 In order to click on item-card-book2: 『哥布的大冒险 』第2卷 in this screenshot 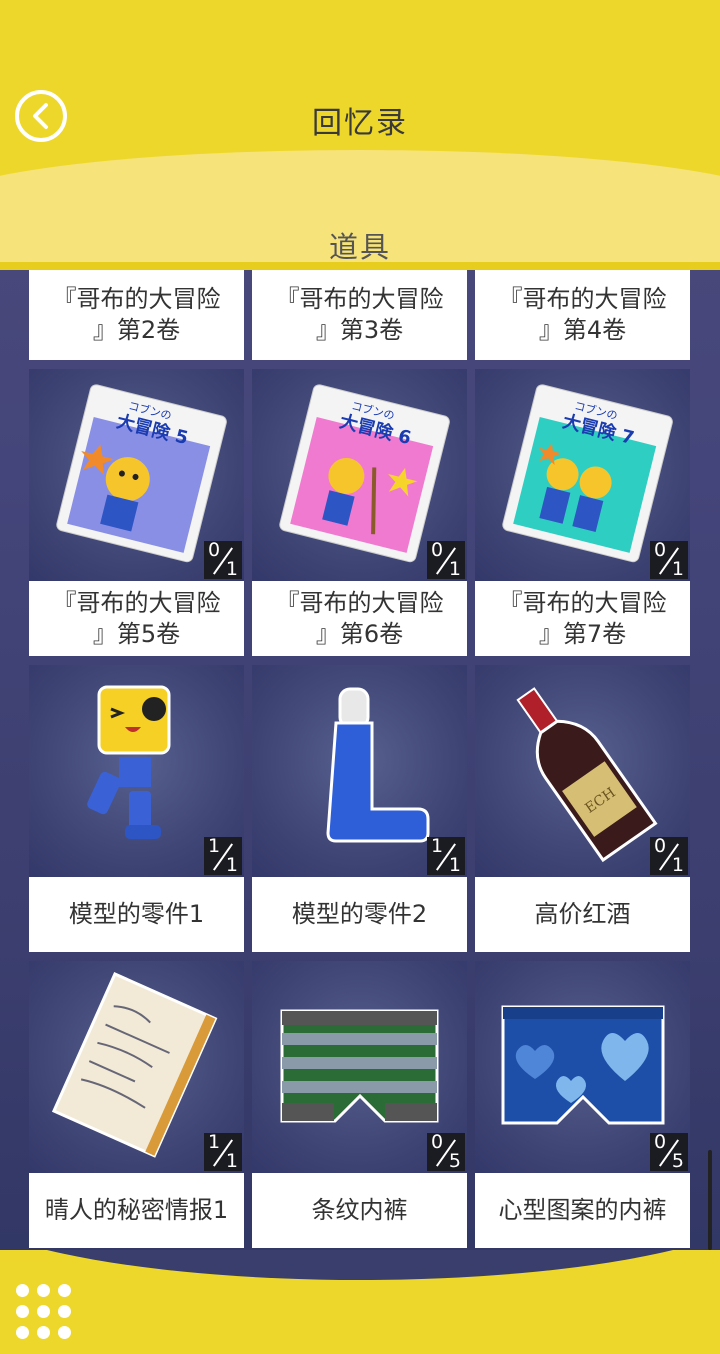, I will do `click(136, 315)`.